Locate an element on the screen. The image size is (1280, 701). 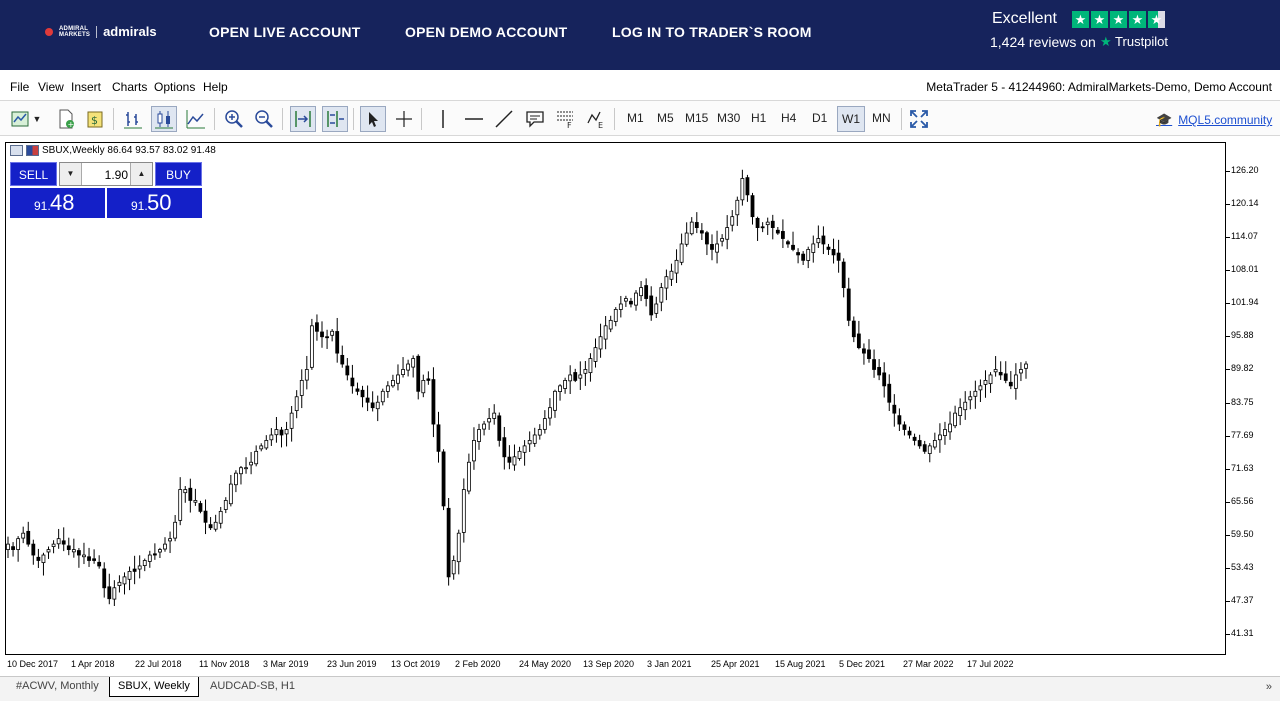
star-icon: ★ is located at coordinates (1099, 19).